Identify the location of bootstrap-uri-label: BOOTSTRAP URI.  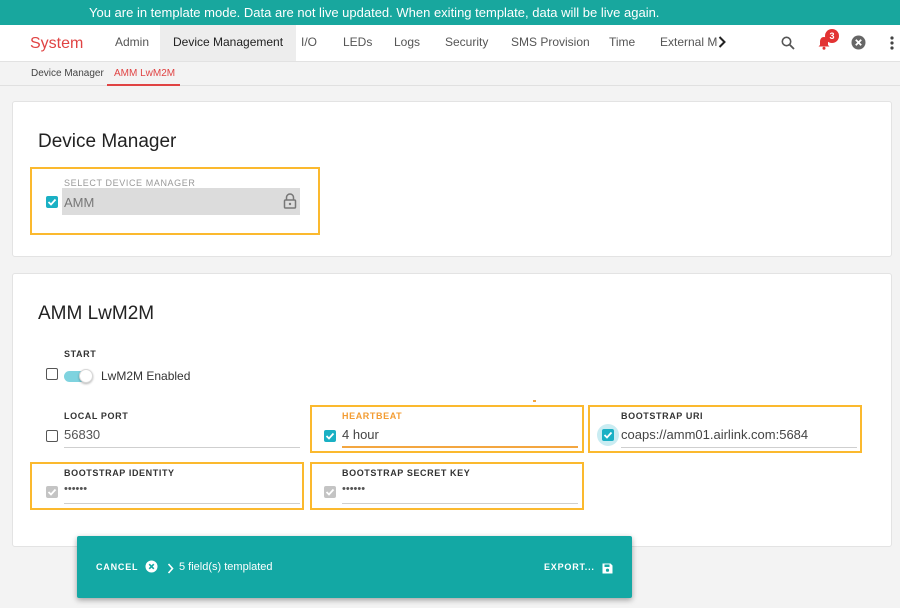
(662, 416).